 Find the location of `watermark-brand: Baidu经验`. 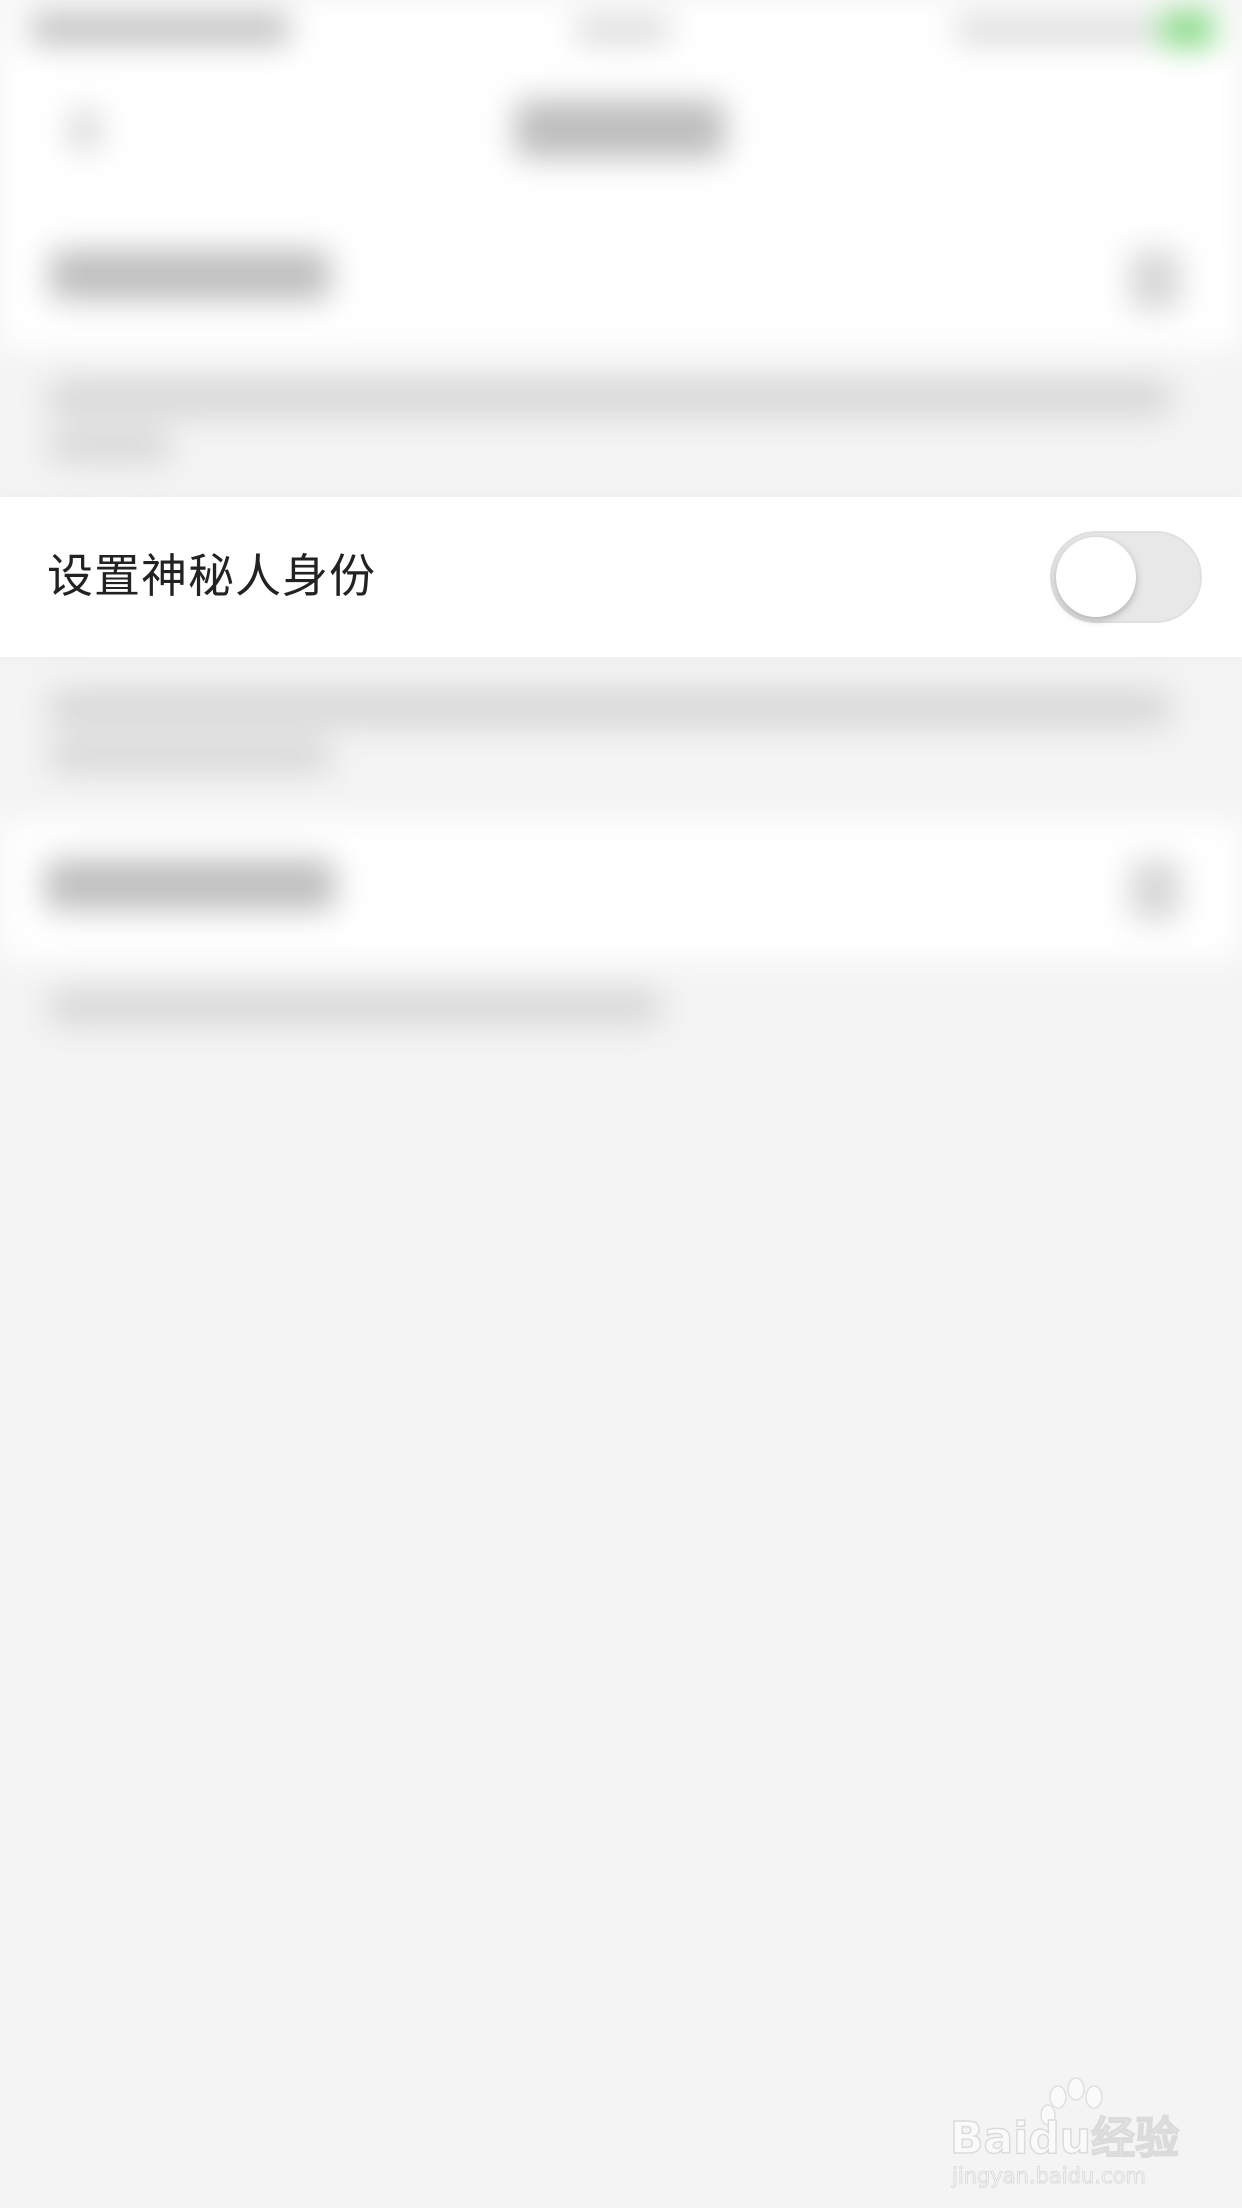

watermark-brand: Baidu经验 is located at coordinates (1064, 2138).